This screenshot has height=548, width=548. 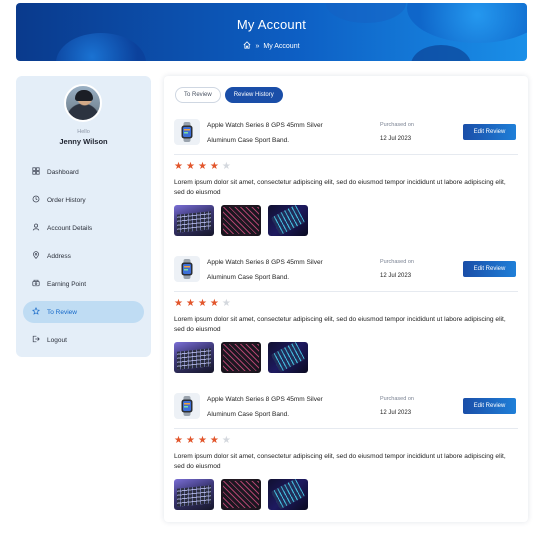 I want to click on breadcrumb-current: My Account, so click(x=281, y=46).